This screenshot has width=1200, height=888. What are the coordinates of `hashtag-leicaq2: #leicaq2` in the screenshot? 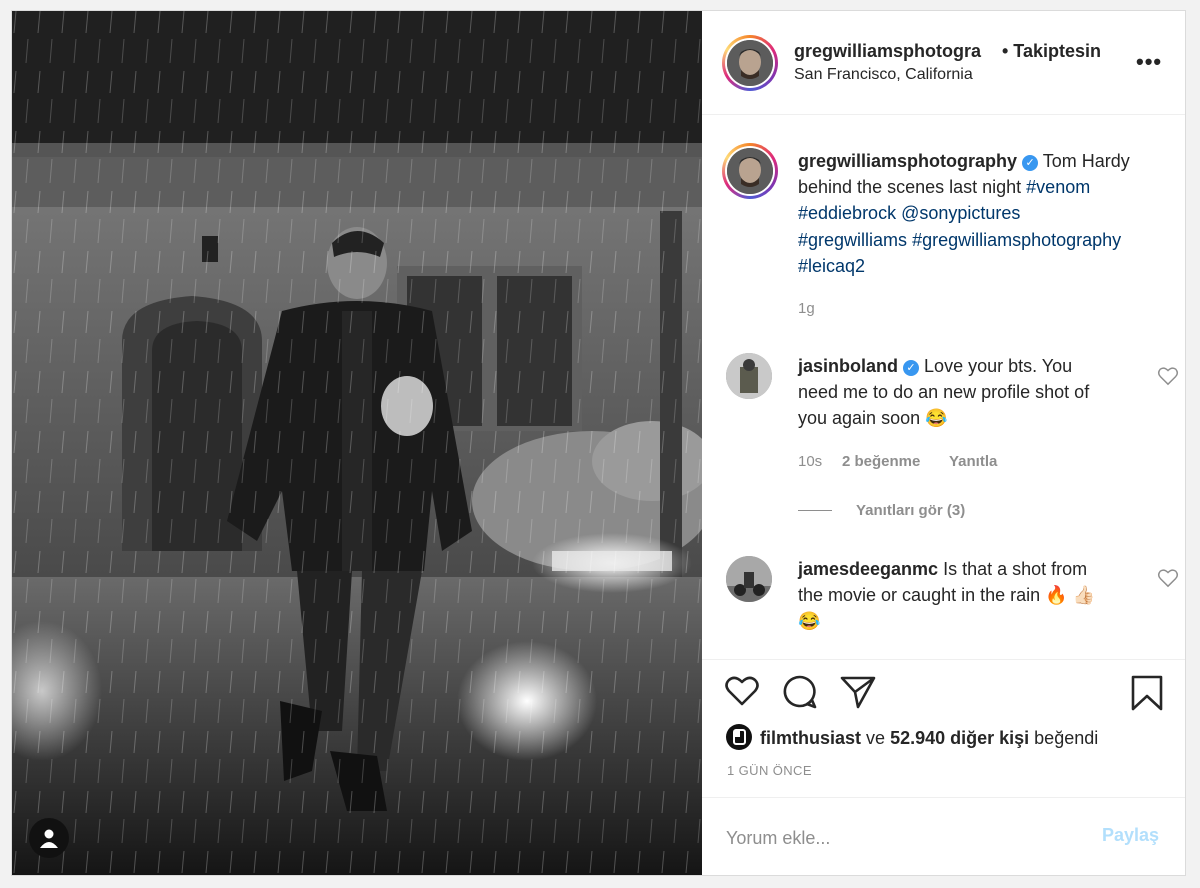 It's located at (831, 266).